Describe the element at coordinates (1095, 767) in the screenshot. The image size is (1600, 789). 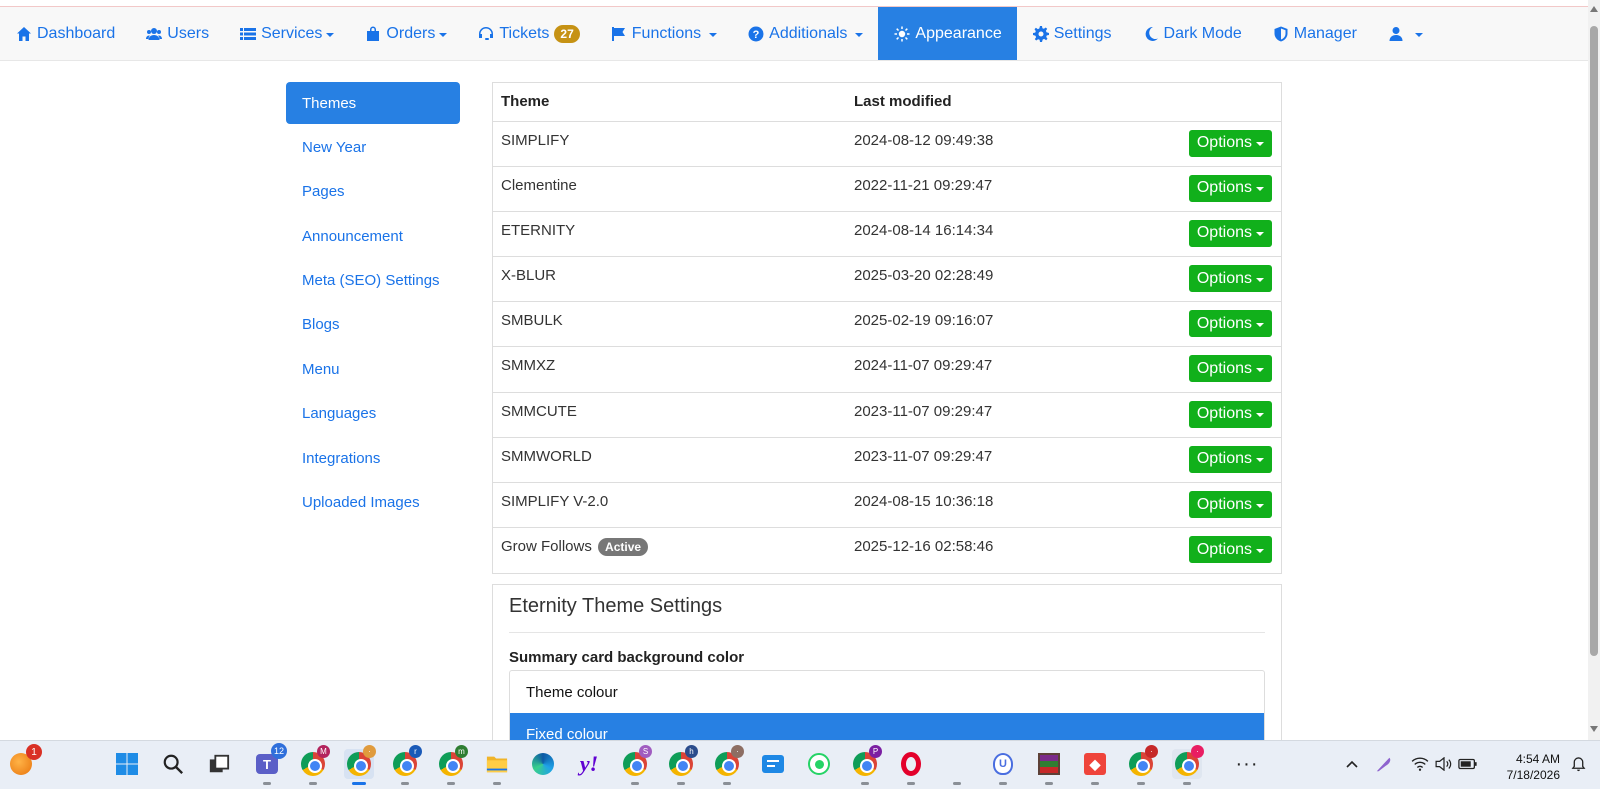
I see `anydesk-icon: ◆` at that location.